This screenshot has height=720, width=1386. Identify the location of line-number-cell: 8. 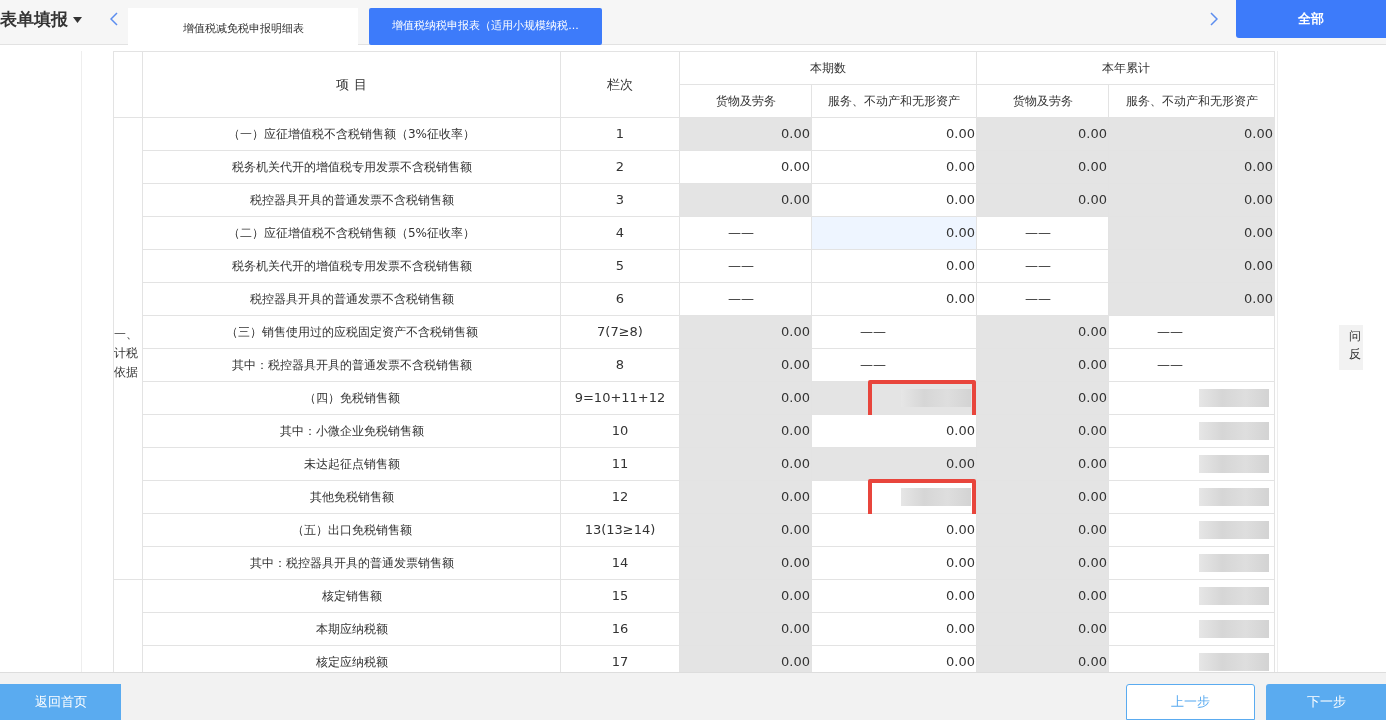
(620, 365).